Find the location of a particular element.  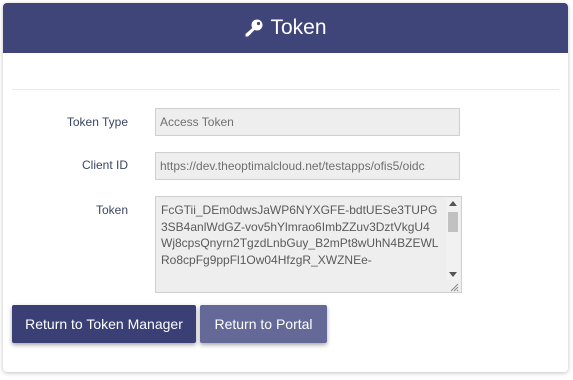

resize-grip-icon is located at coordinates (454, 286).